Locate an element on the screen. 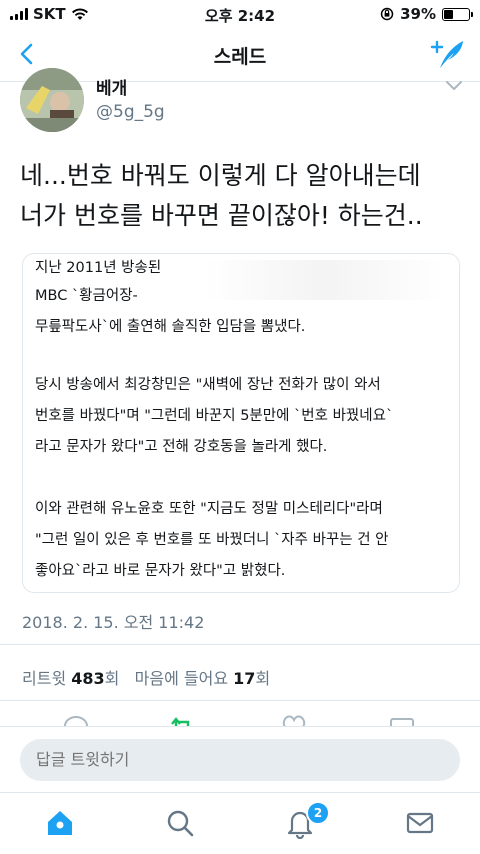 The height and width of the screenshot is (854, 480). avatar-image is located at coordinates (52, 100).